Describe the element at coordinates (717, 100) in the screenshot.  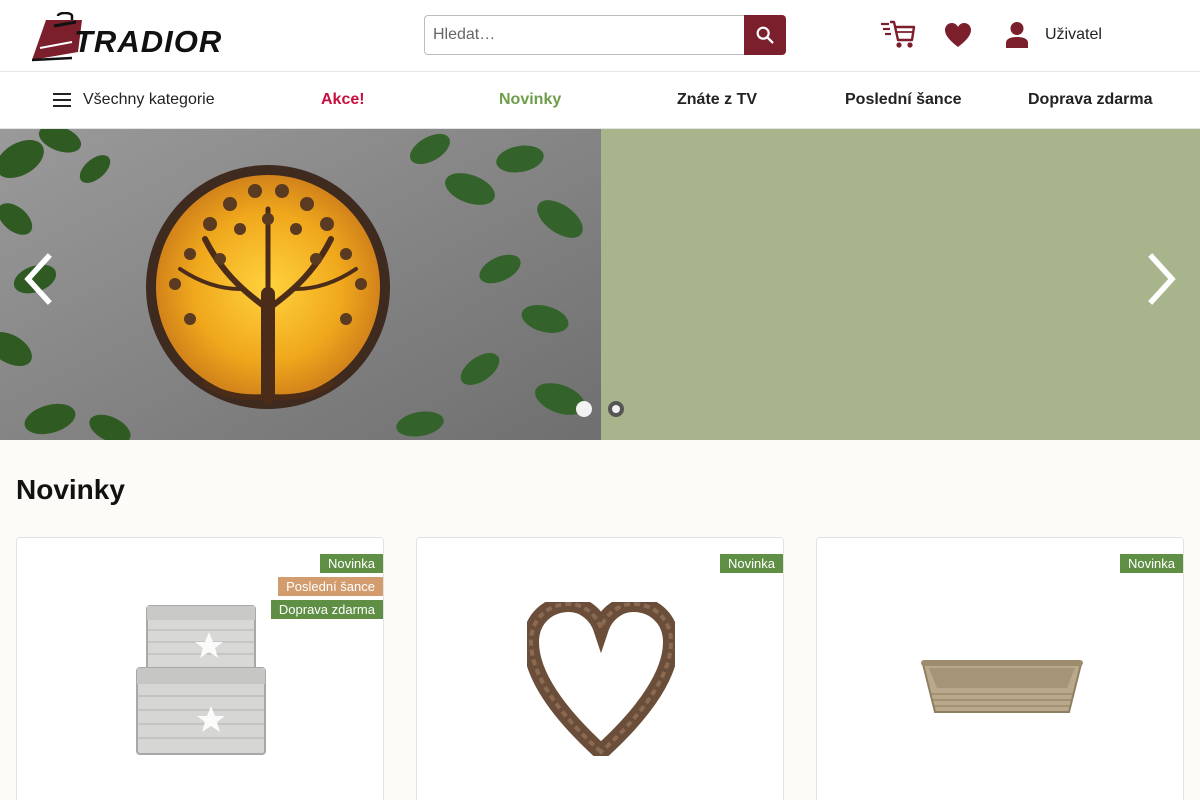
I see `nav-item-znate-z-tv: Znáte z TV` at that location.